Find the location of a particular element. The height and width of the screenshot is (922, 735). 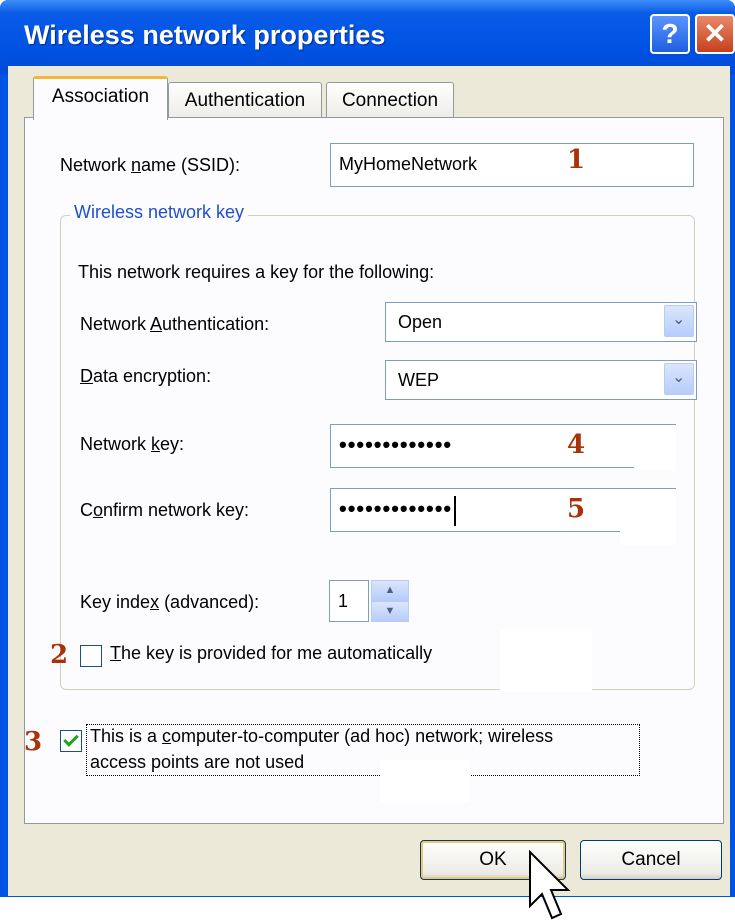

auth-select: Open ⌄ is located at coordinates (541, 322).